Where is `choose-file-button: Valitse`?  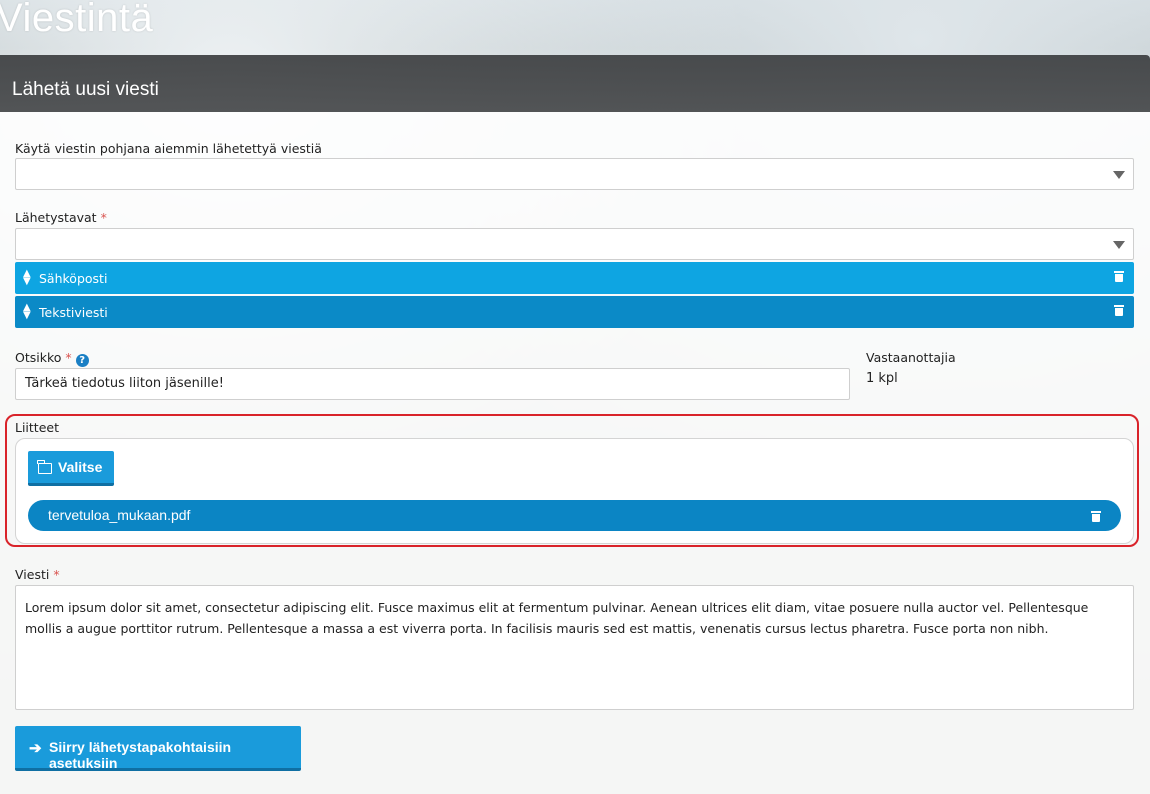 choose-file-button: Valitse is located at coordinates (71, 468).